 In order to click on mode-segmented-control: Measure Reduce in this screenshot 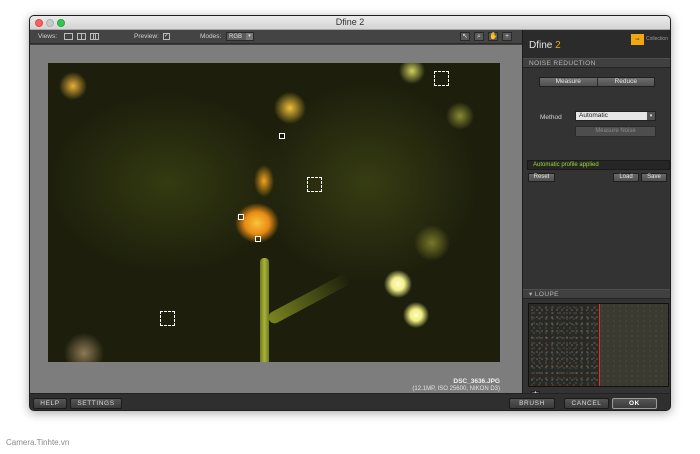, I will do `click(597, 82)`.